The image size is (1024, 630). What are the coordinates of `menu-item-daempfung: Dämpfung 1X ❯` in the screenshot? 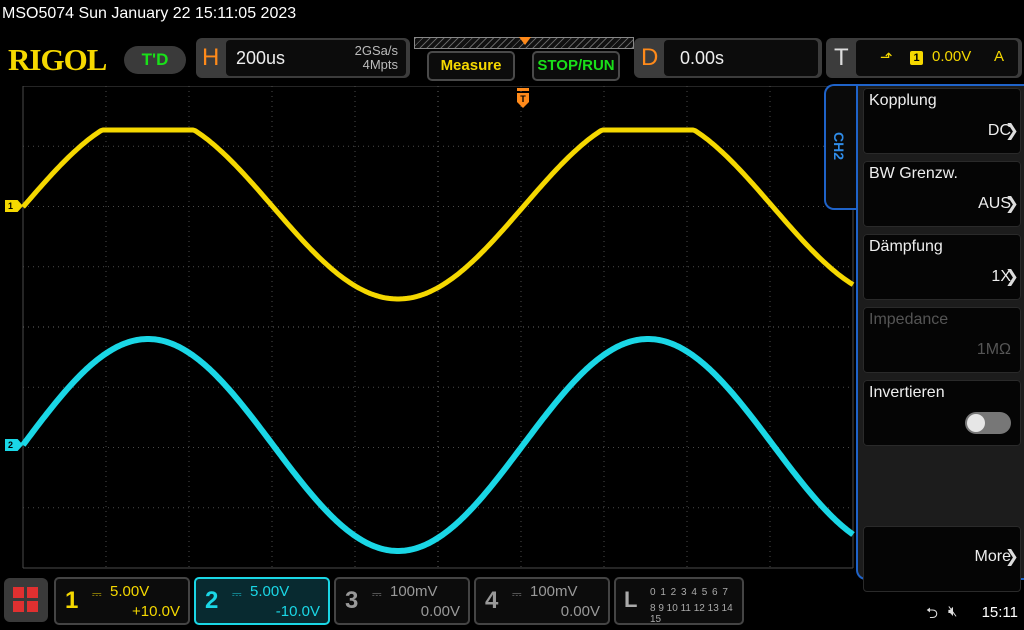 It's located at (942, 267).